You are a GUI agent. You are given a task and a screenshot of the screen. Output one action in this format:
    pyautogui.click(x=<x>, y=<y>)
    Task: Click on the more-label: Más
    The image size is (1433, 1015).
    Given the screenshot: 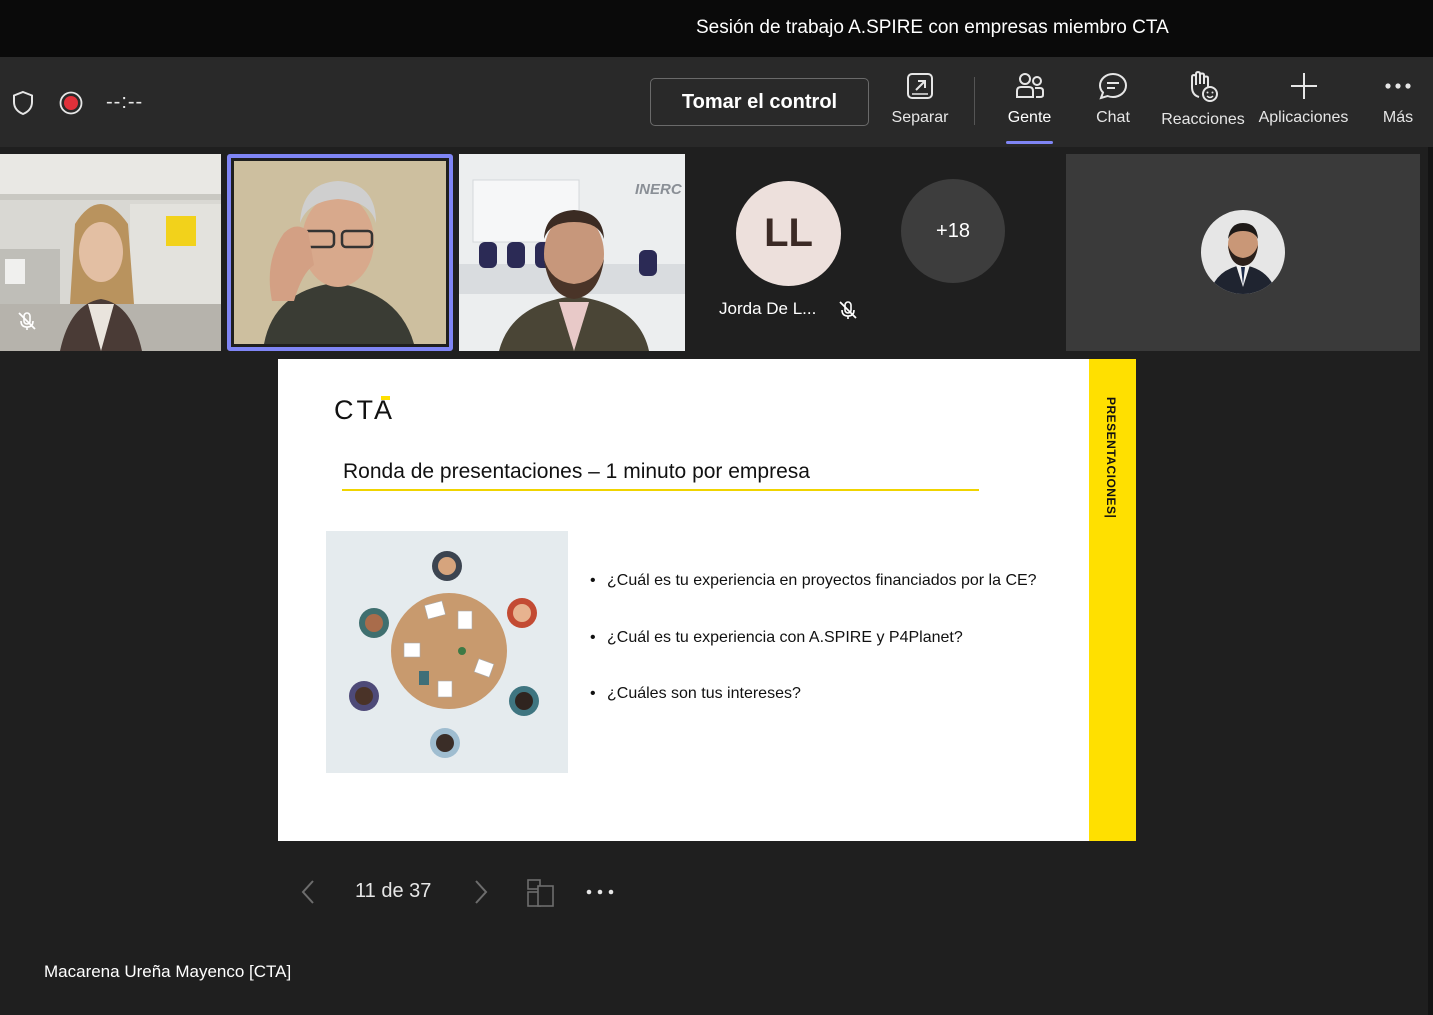 What is the action you would take?
    pyautogui.click(x=1398, y=117)
    